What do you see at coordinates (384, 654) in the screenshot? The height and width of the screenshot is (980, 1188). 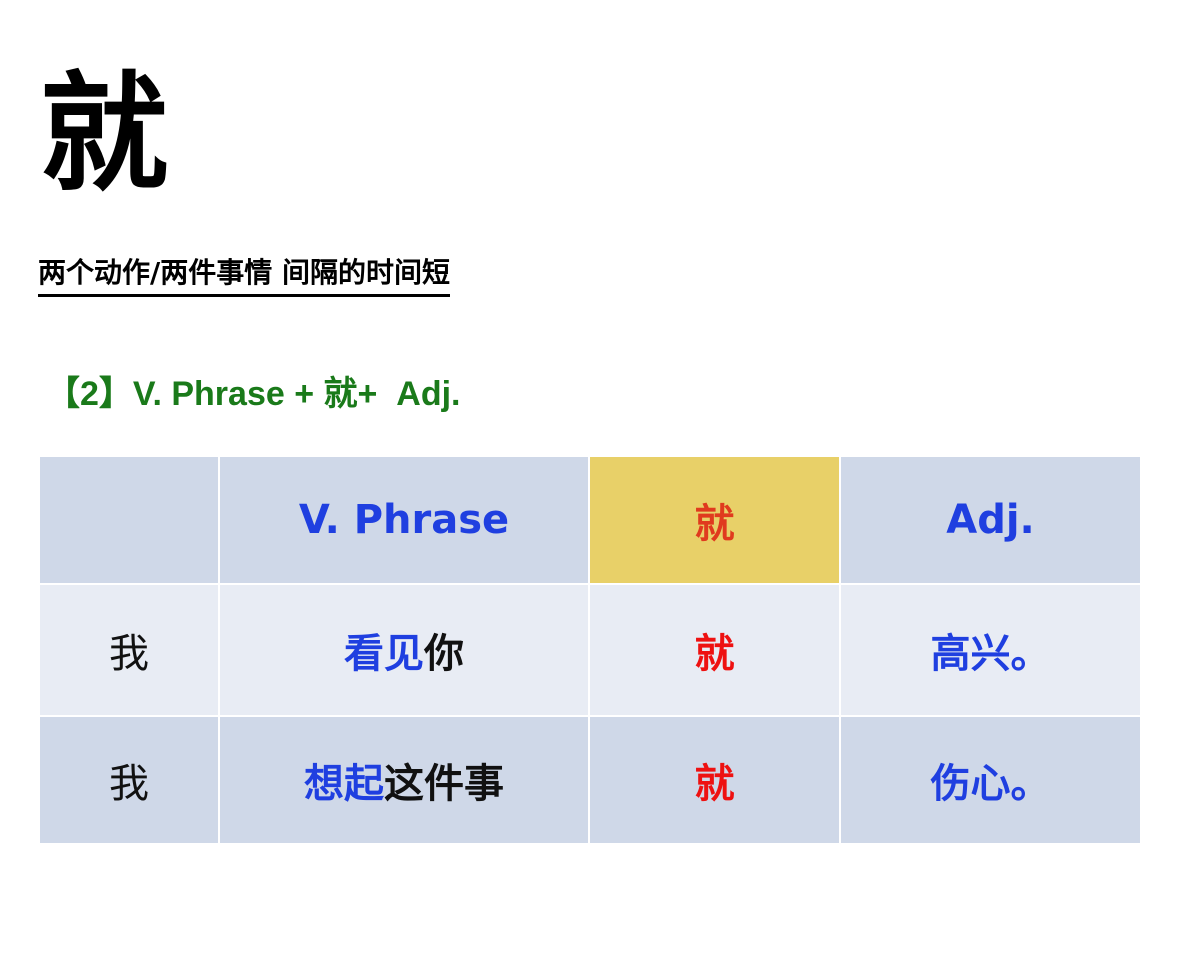 I see `verb-text: 看见` at bounding box center [384, 654].